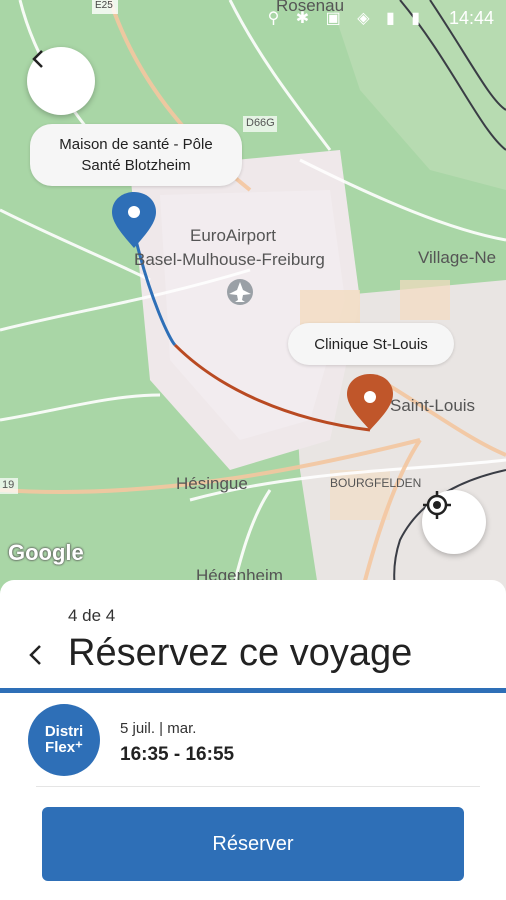 The height and width of the screenshot is (900, 506). I want to click on map-label-euroairport: EuroAirport, so click(233, 235).